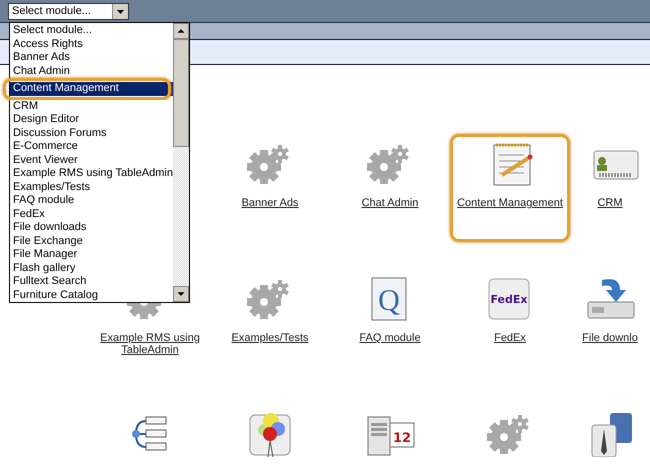 The width and height of the screenshot is (650, 467). Describe the element at coordinates (610, 338) in the screenshot. I see `module-link: File downlo` at that location.